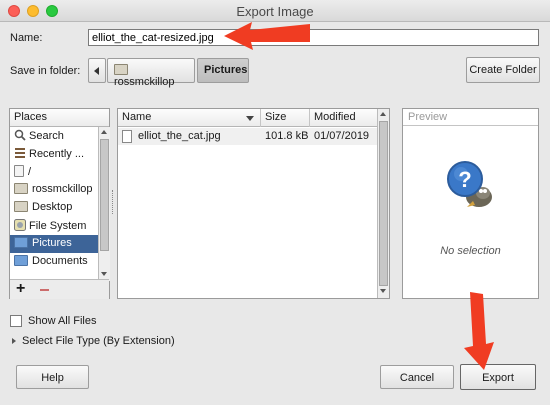 This screenshot has width=550, height=405. I want to click on place-item-desktop: Desktop, so click(54, 208).